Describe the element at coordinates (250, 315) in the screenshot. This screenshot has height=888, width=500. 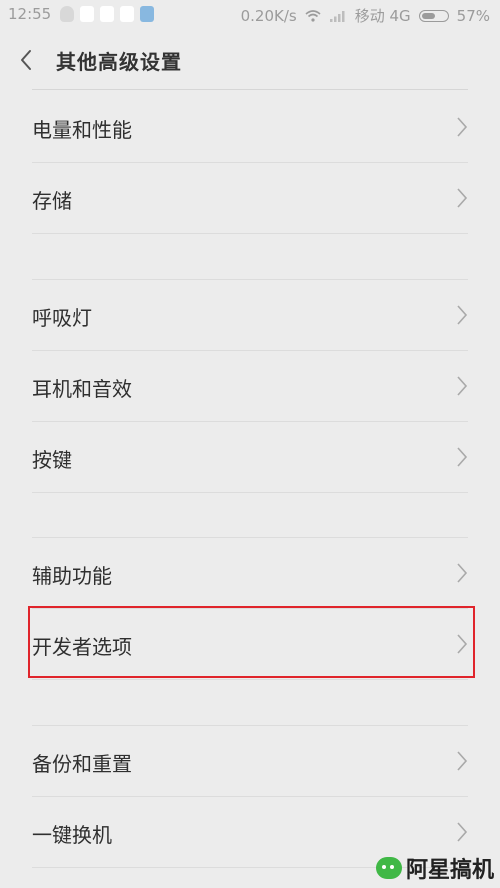
I see `settings-row-notification-light: 呼吸灯` at that location.